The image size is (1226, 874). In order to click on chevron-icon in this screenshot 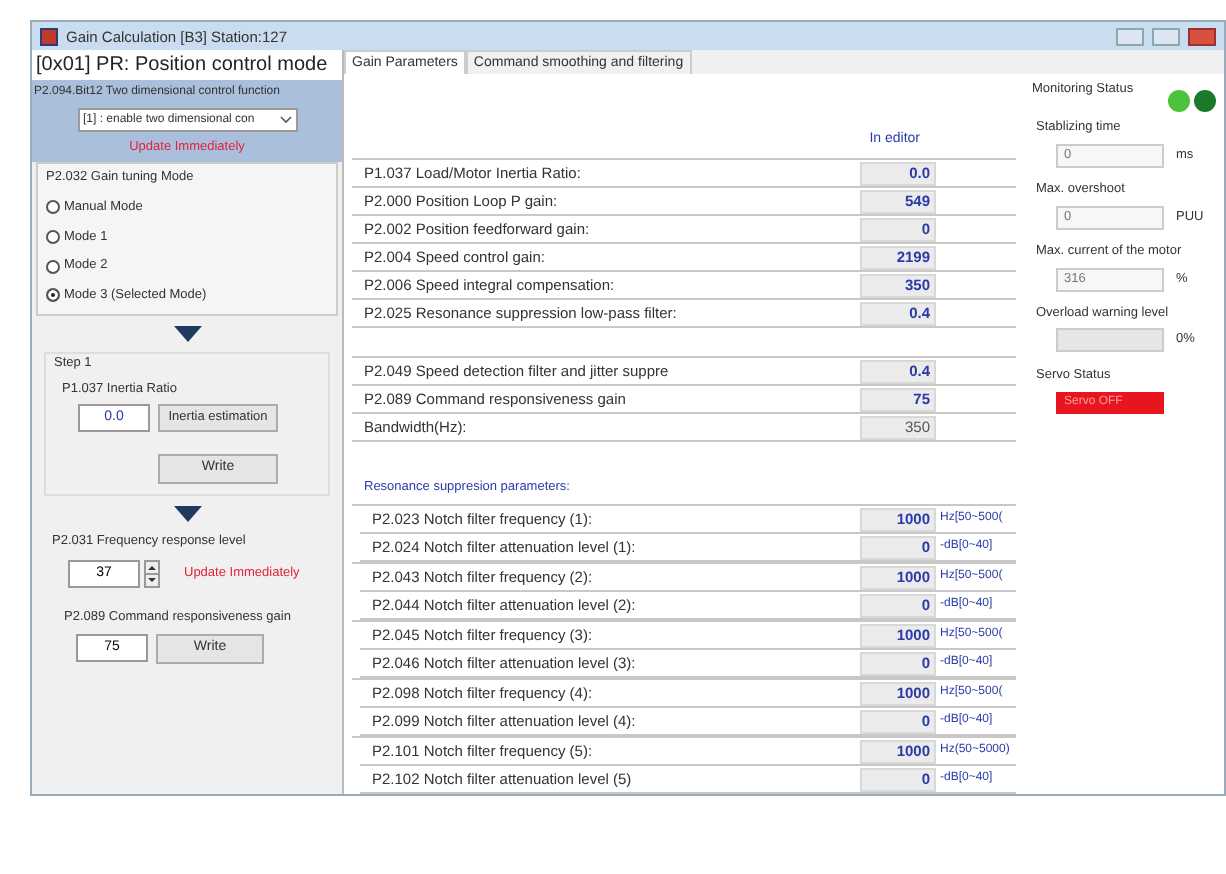, I will do `click(285, 120)`.